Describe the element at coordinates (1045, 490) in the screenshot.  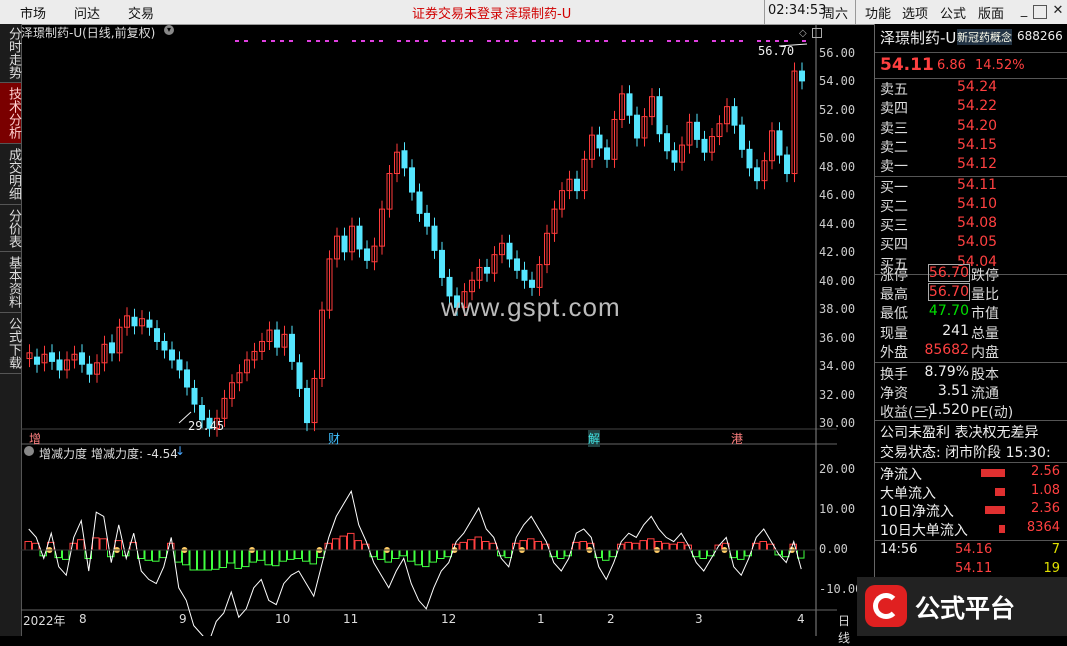
I see `flow-value: 1.08` at that location.